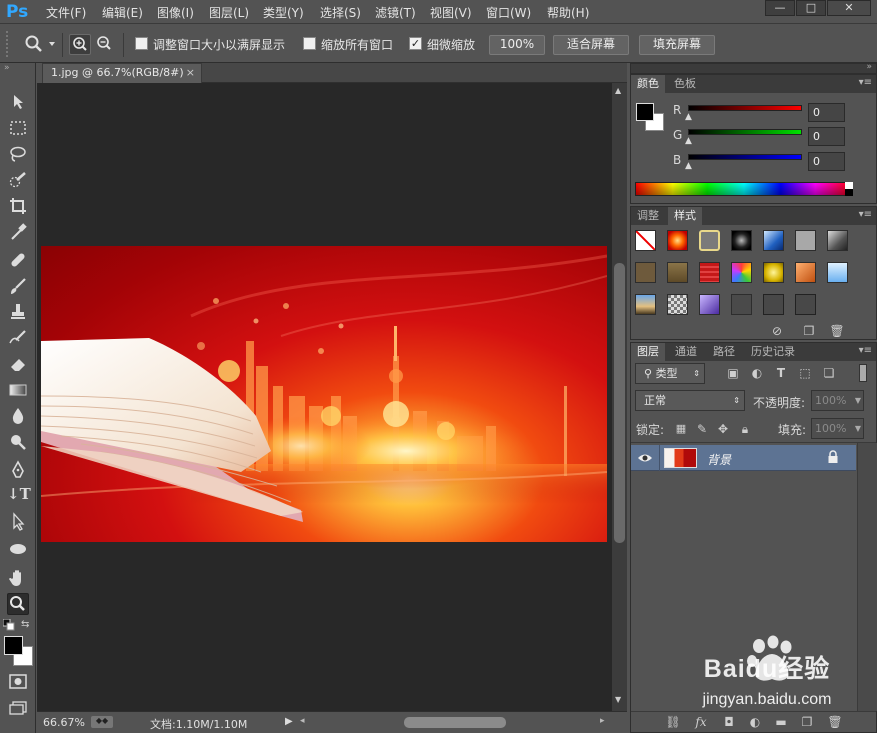  Describe the element at coordinates (141, 43) in the screenshot. I see `resize-windows-checkbox` at that location.